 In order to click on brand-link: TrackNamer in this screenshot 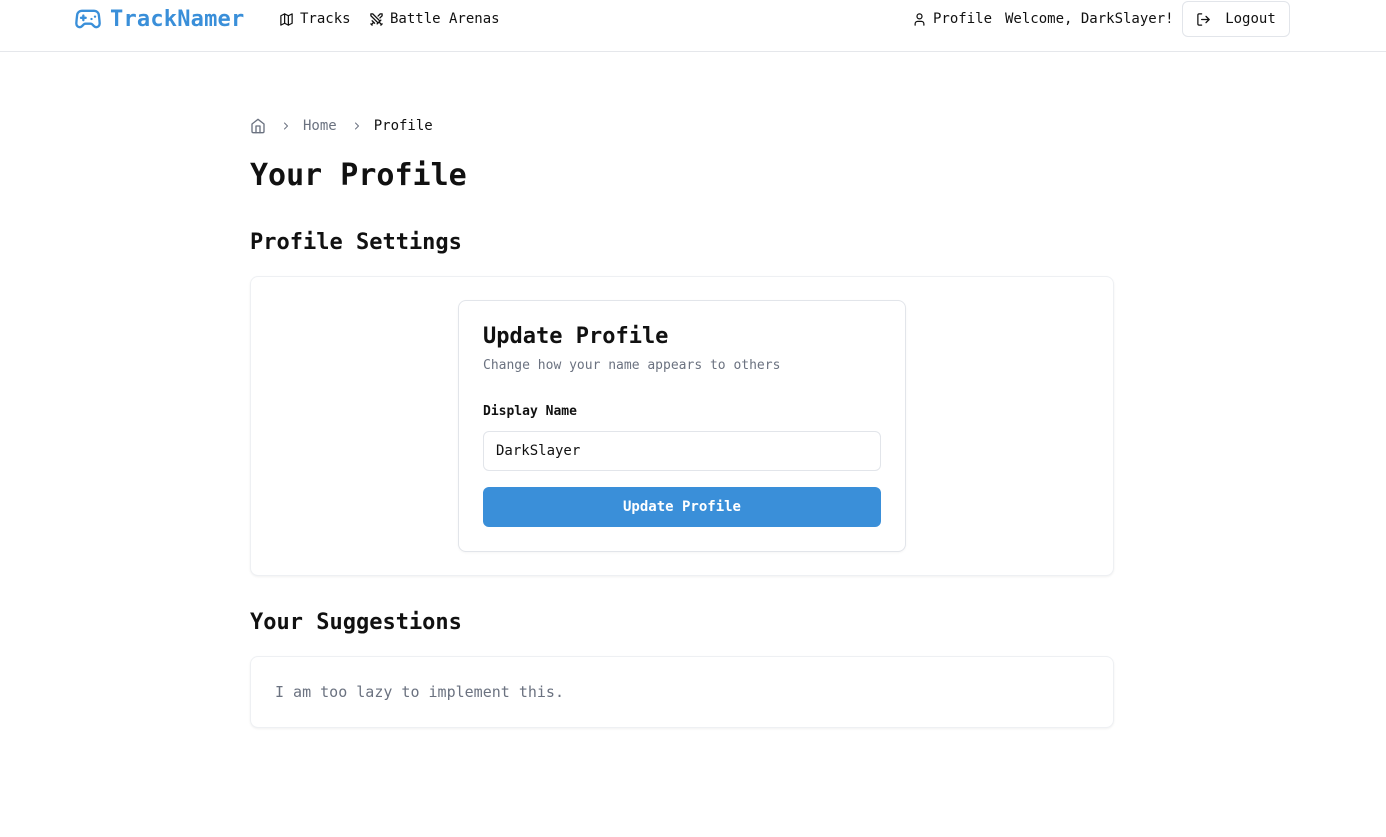, I will do `click(159, 19)`.